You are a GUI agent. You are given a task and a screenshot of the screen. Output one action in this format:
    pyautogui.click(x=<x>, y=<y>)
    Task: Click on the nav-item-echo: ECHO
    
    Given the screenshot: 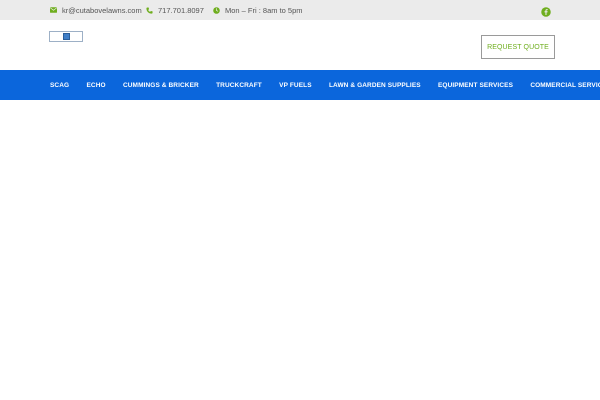 What is the action you would take?
    pyautogui.click(x=95, y=85)
    